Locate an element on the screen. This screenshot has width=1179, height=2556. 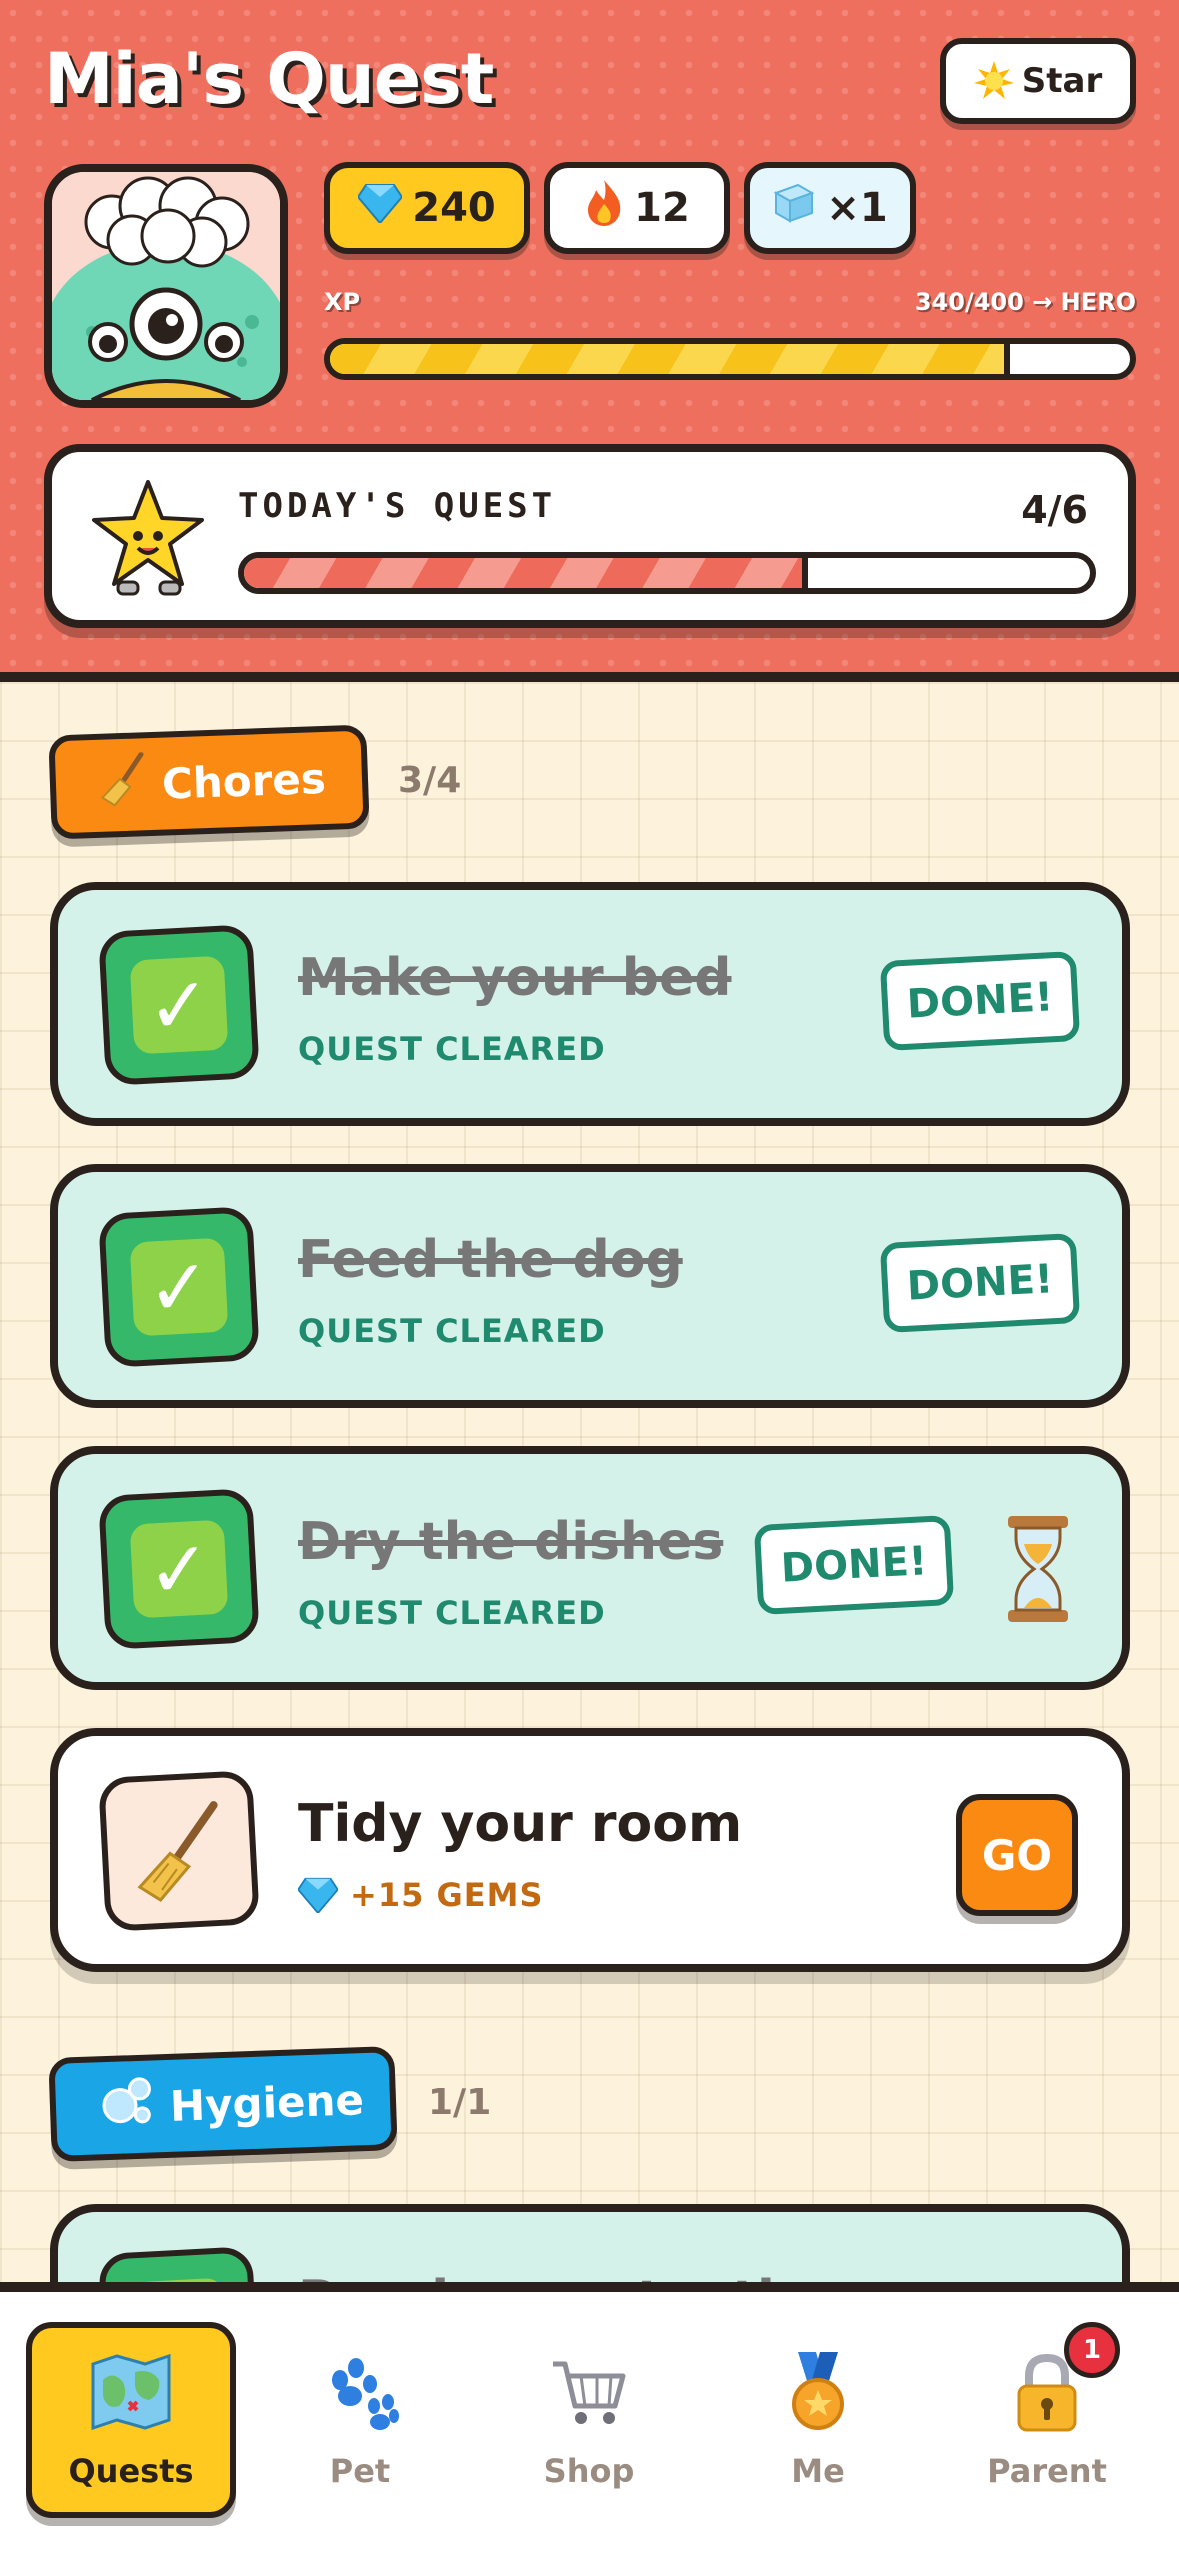
gems-value: 240 is located at coordinates (454, 208).